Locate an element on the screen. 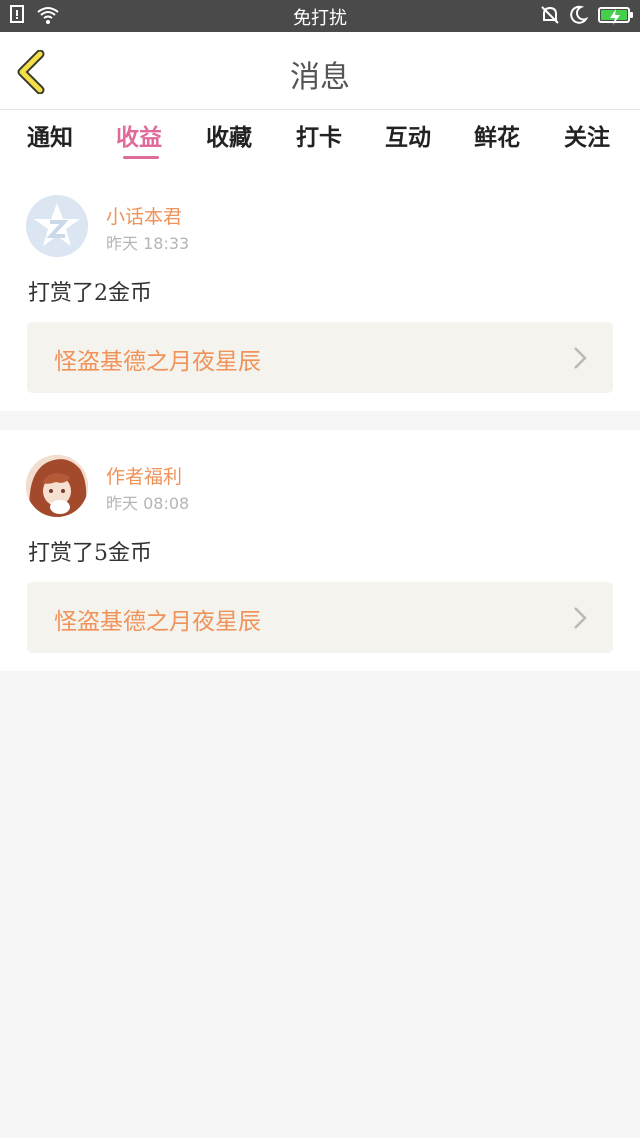 The image size is (640, 1138). tab-following: 关注 is located at coordinates (587, 135).